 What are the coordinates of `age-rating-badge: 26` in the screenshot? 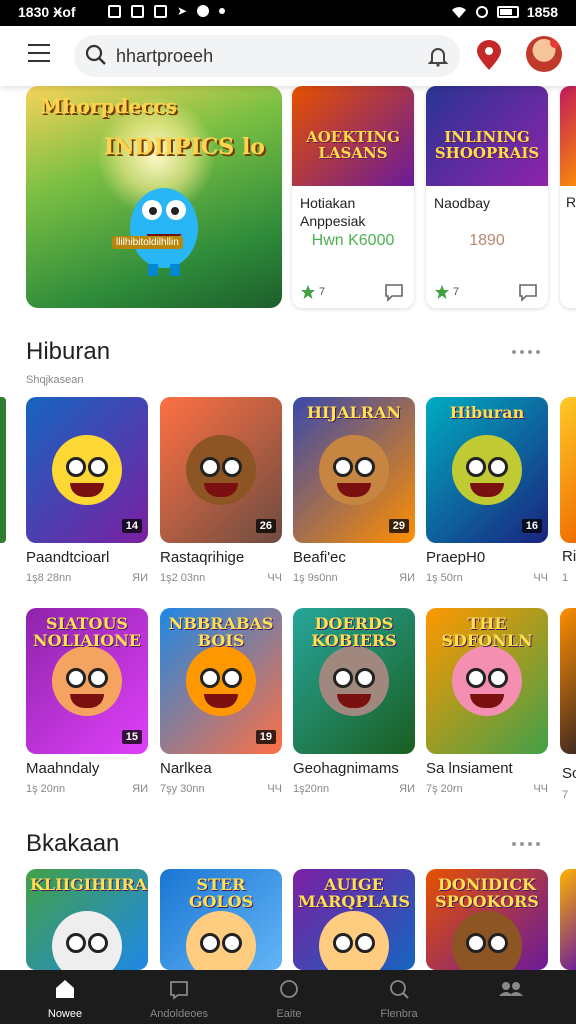 It's located at (265, 526).